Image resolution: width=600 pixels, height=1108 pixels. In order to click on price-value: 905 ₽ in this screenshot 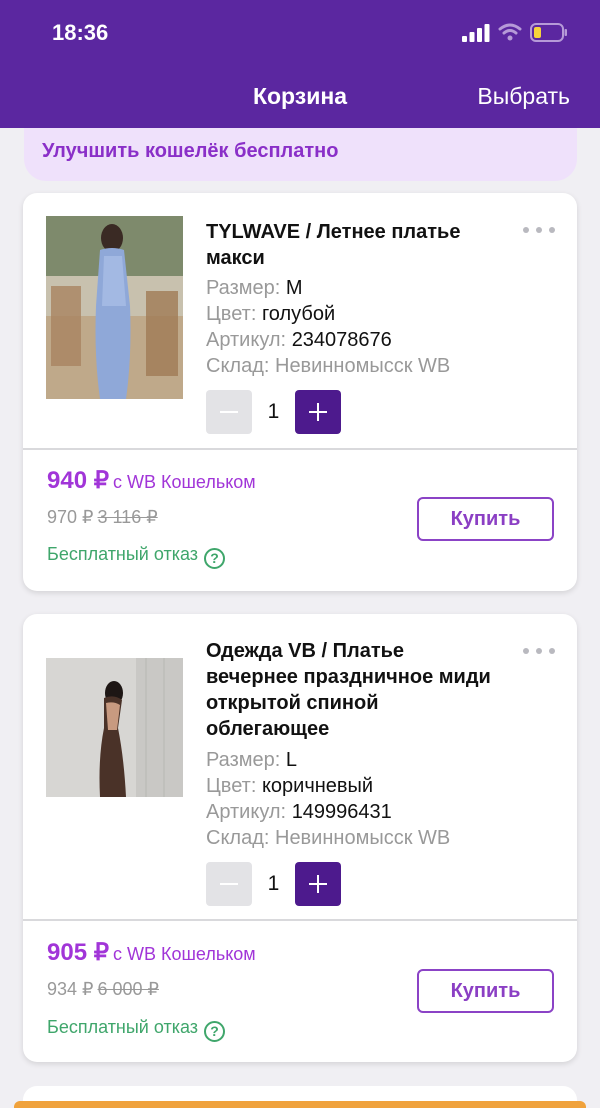, I will do `click(78, 952)`.